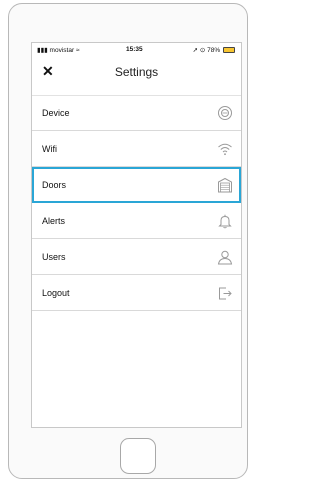  Describe the element at coordinates (136, 257) in the screenshot. I see `settings-item-users: Users` at that location.